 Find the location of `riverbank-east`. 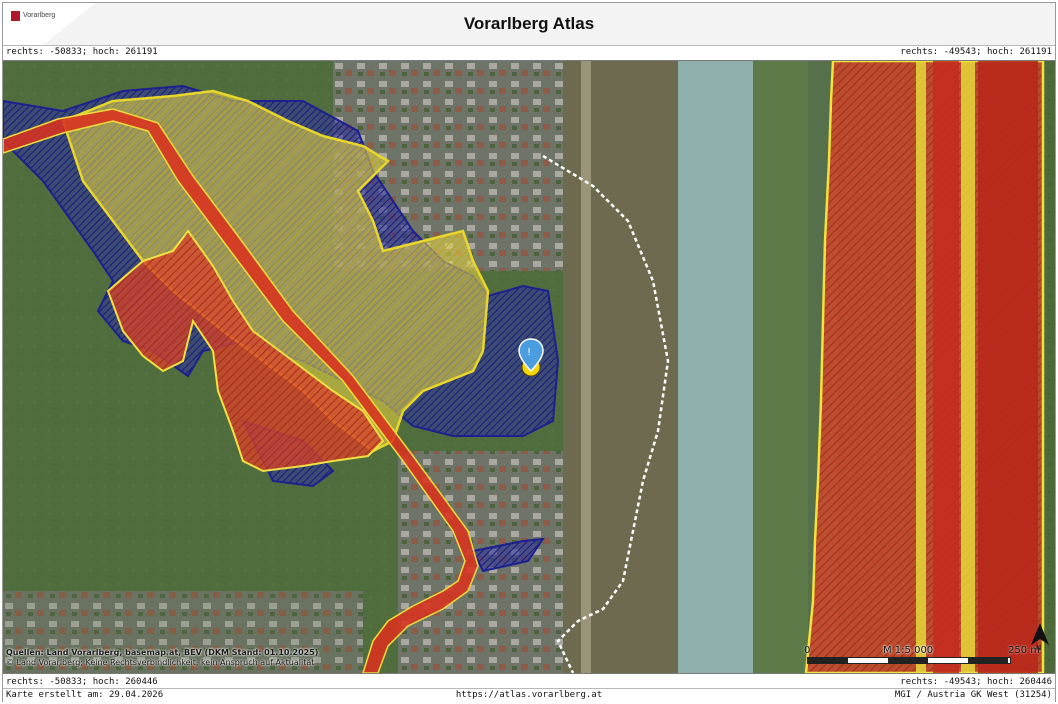

riverbank-east is located at coordinates (780, 367).